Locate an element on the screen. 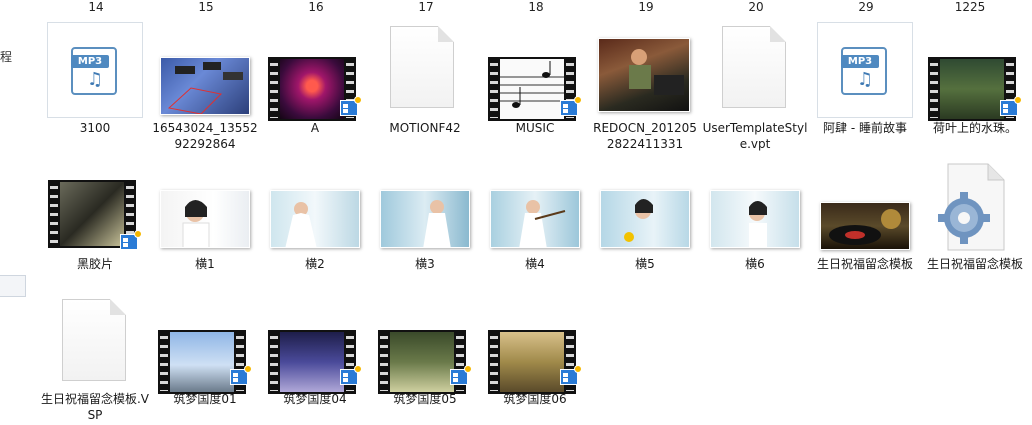 The width and height of the screenshot is (1032, 425). prev-row-label: 1225 is located at coordinates (970, 7).